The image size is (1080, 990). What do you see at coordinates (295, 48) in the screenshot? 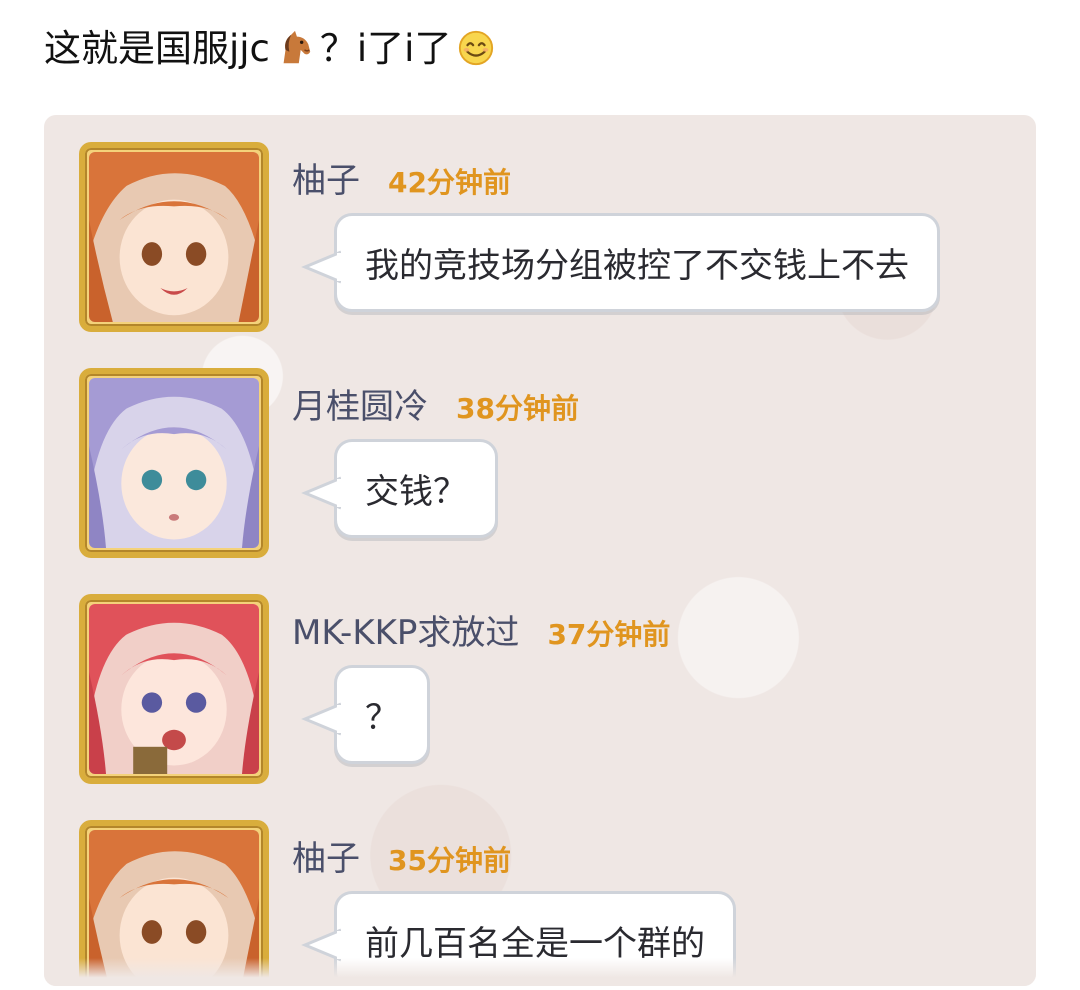
I see `horse-icon` at bounding box center [295, 48].